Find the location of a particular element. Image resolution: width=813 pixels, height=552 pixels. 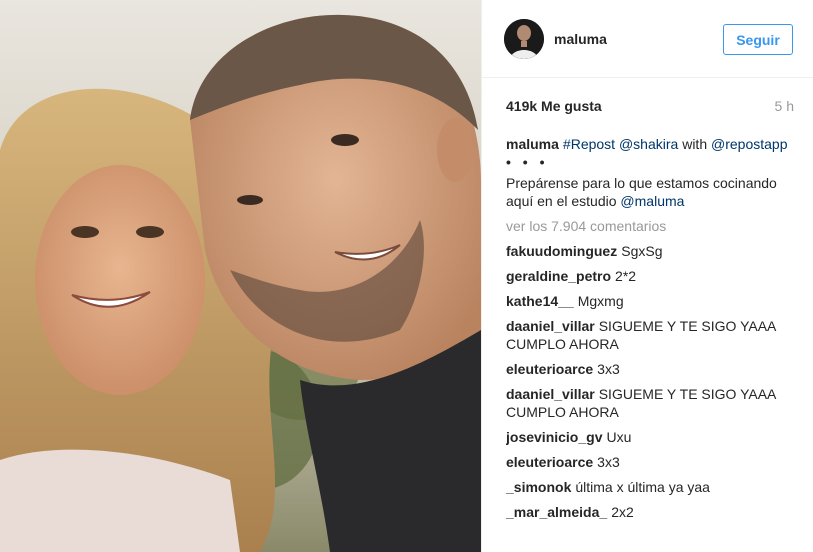

avatar is located at coordinates (524, 39).